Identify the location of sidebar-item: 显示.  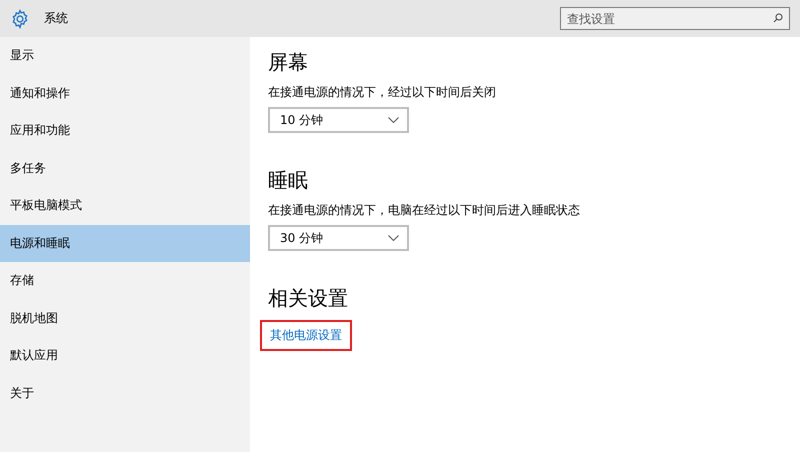
(125, 55).